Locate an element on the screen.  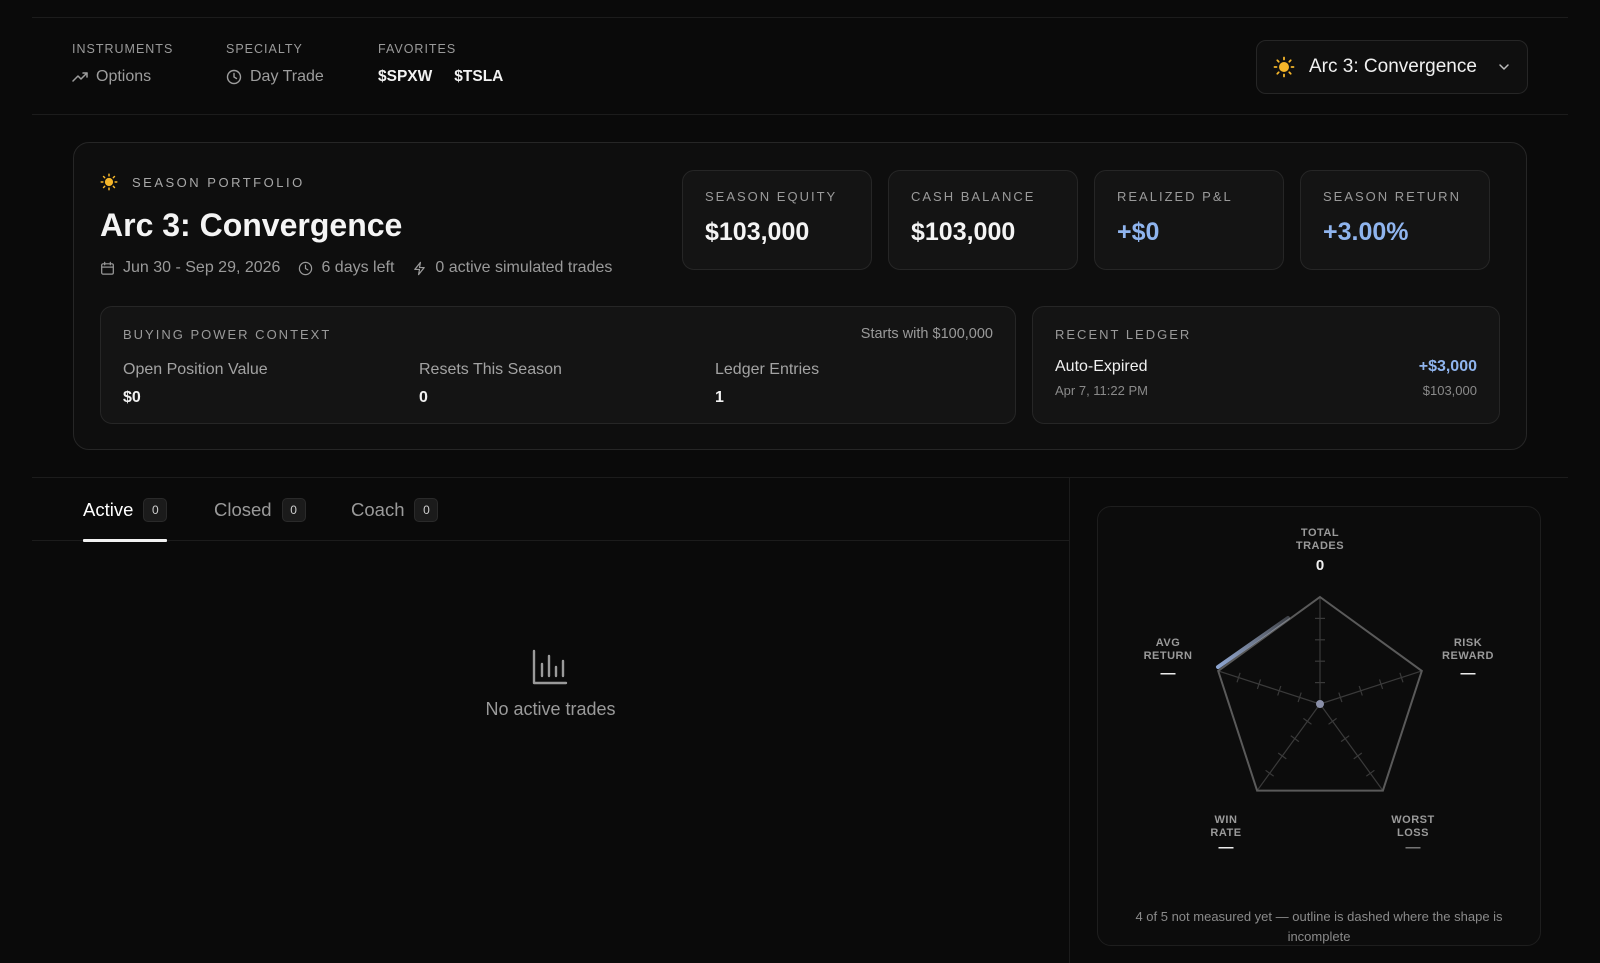
season-selector-value: Arc 3: Convergence is located at coordinates (1393, 66).